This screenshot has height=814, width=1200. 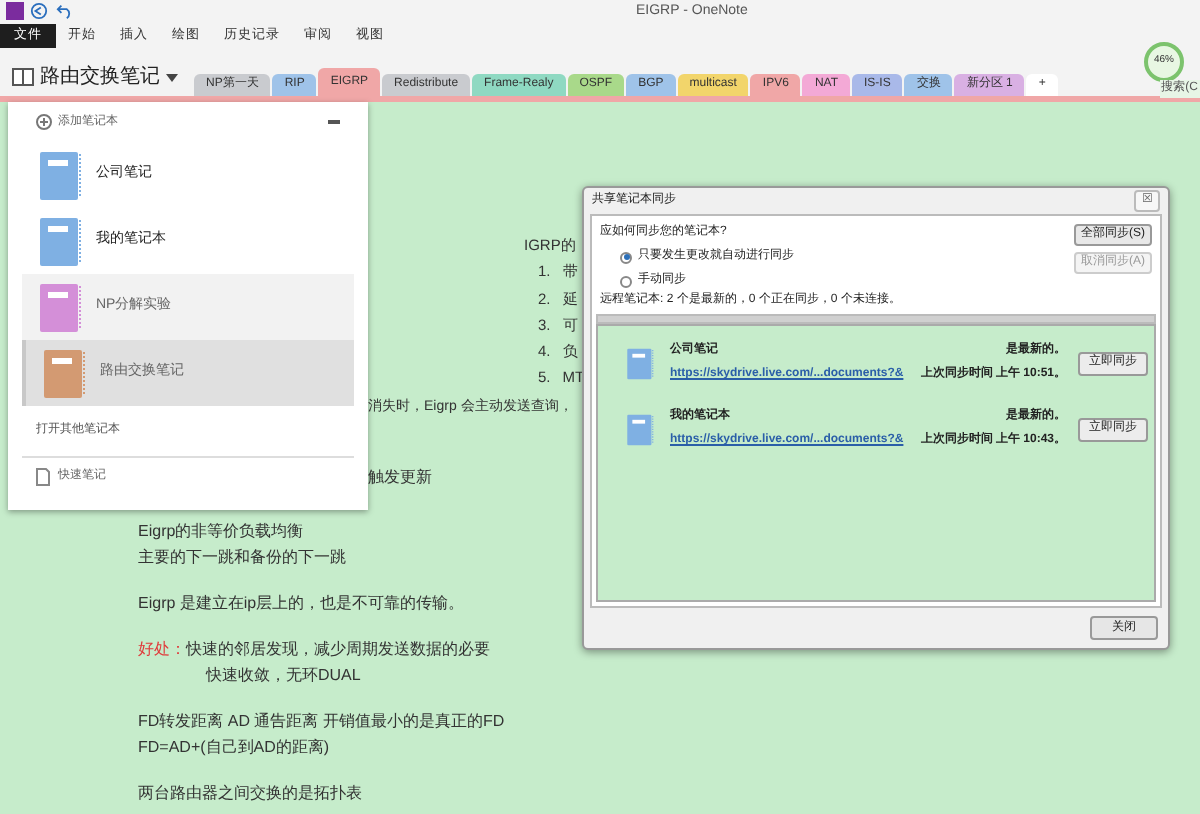 I want to click on app-logo-icon, so click(x=15, y=11).